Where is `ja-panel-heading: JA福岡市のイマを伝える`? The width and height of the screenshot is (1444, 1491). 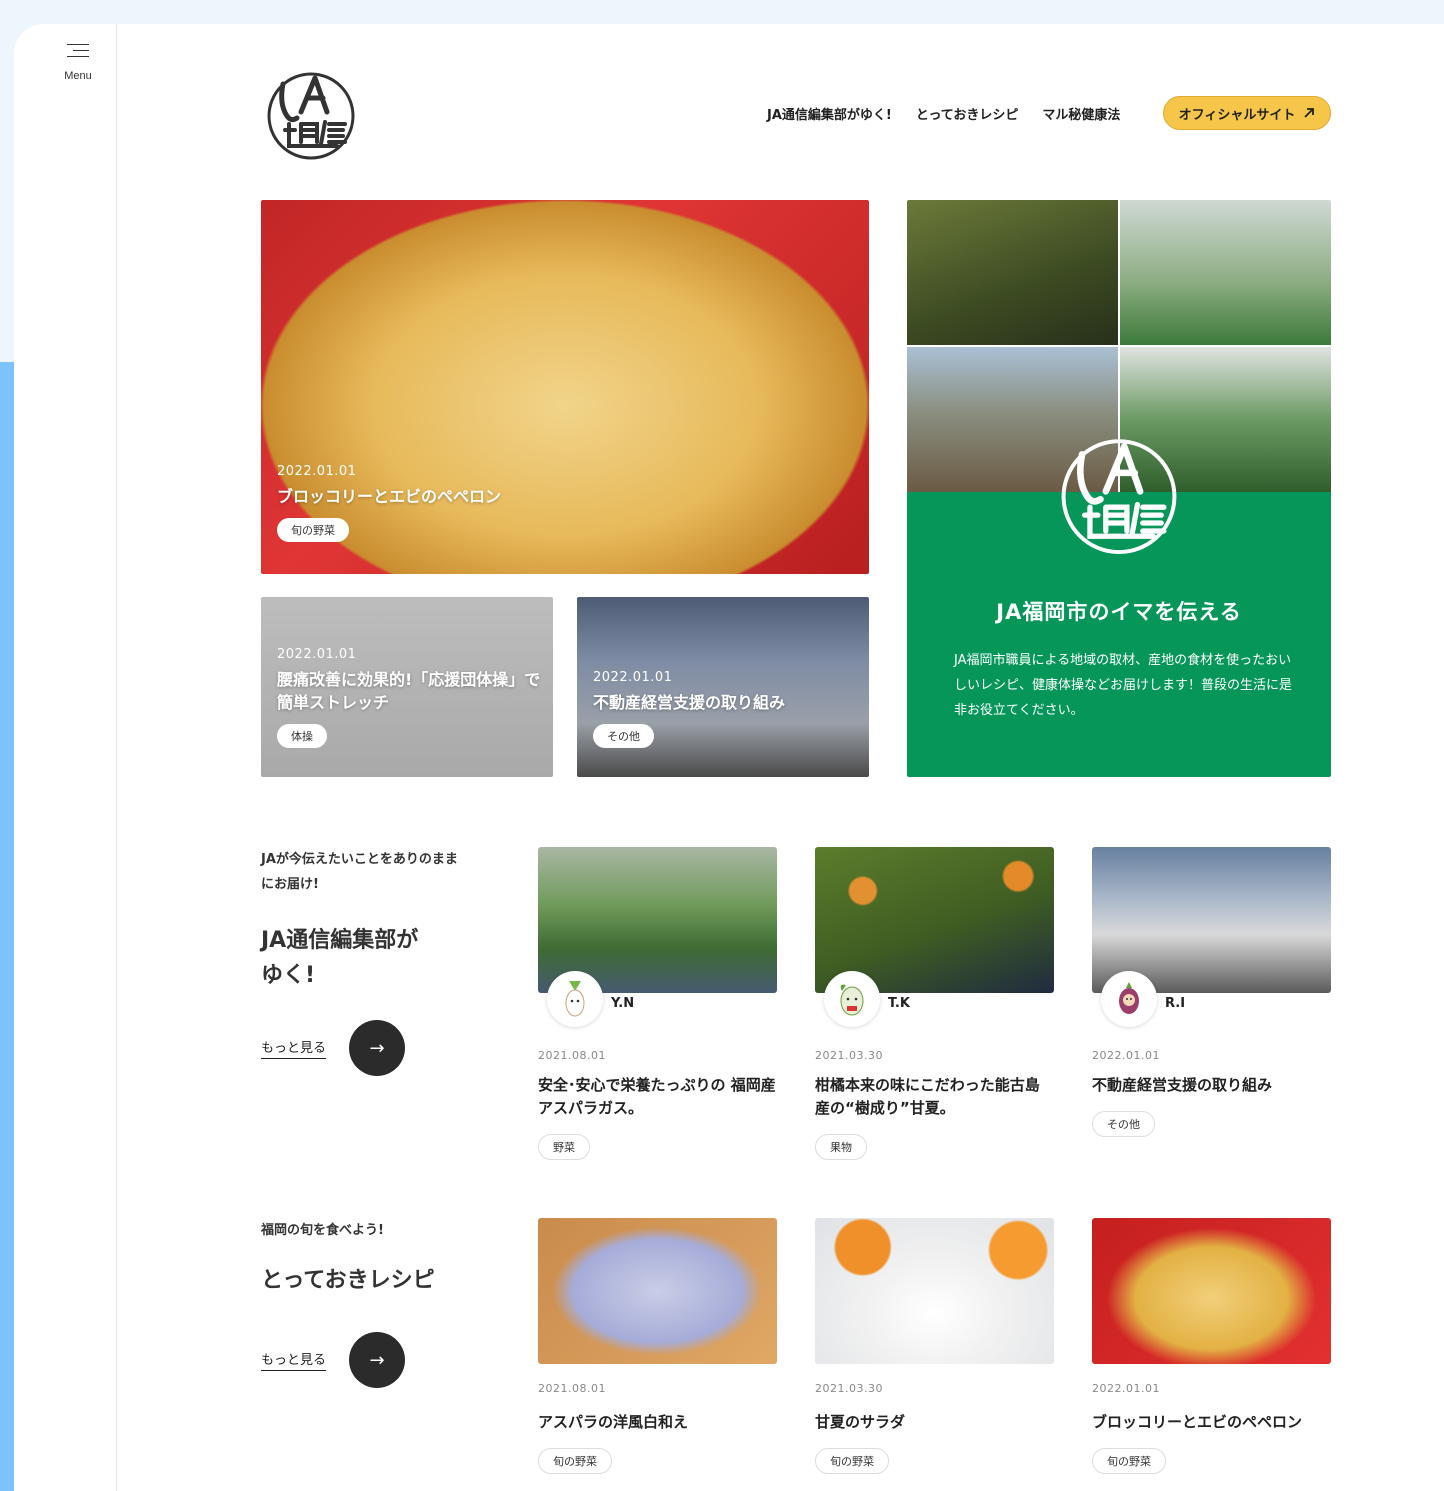
ja-panel-heading: JA福岡市のイマを伝える is located at coordinates (1119, 612).